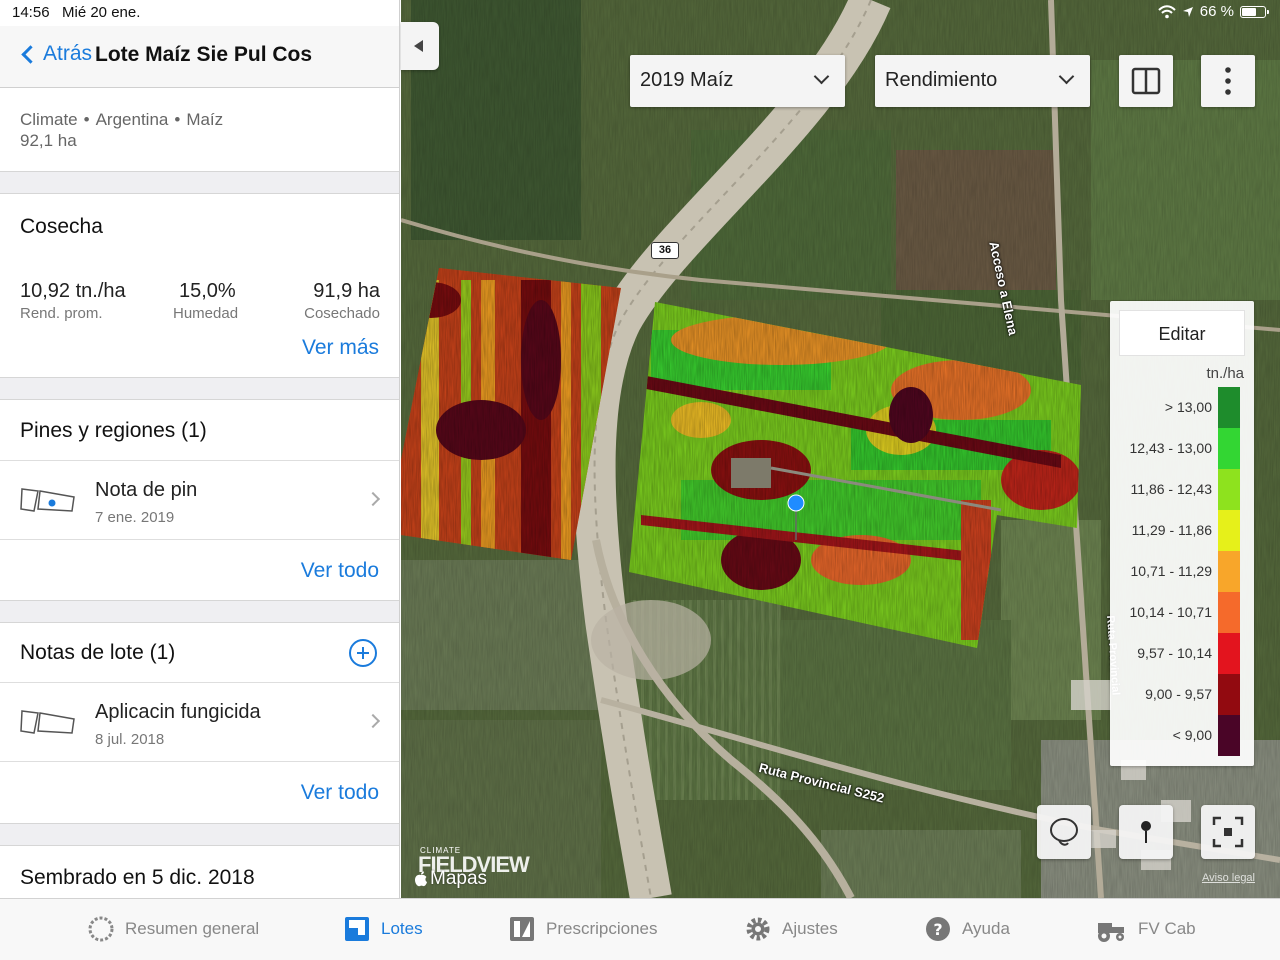 Image resolution: width=1280 pixels, height=960 pixels. I want to click on recenter-button, so click(1228, 832).